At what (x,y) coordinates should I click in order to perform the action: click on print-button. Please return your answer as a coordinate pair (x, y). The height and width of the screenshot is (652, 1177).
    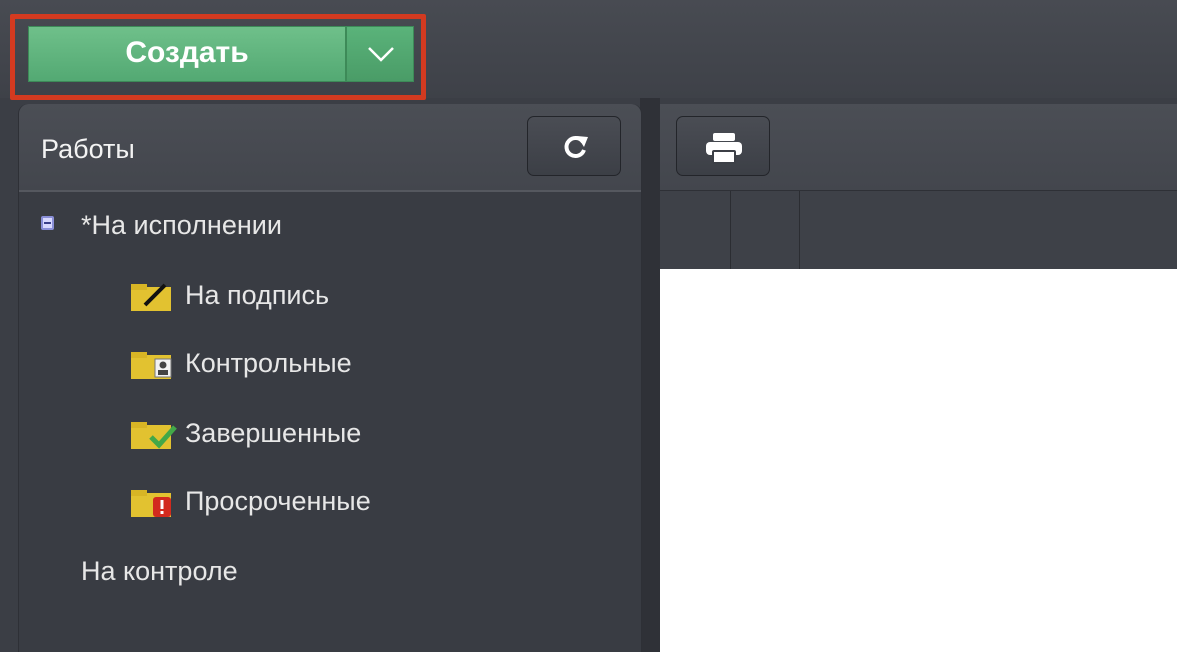
    Looking at the image, I should click on (723, 146).